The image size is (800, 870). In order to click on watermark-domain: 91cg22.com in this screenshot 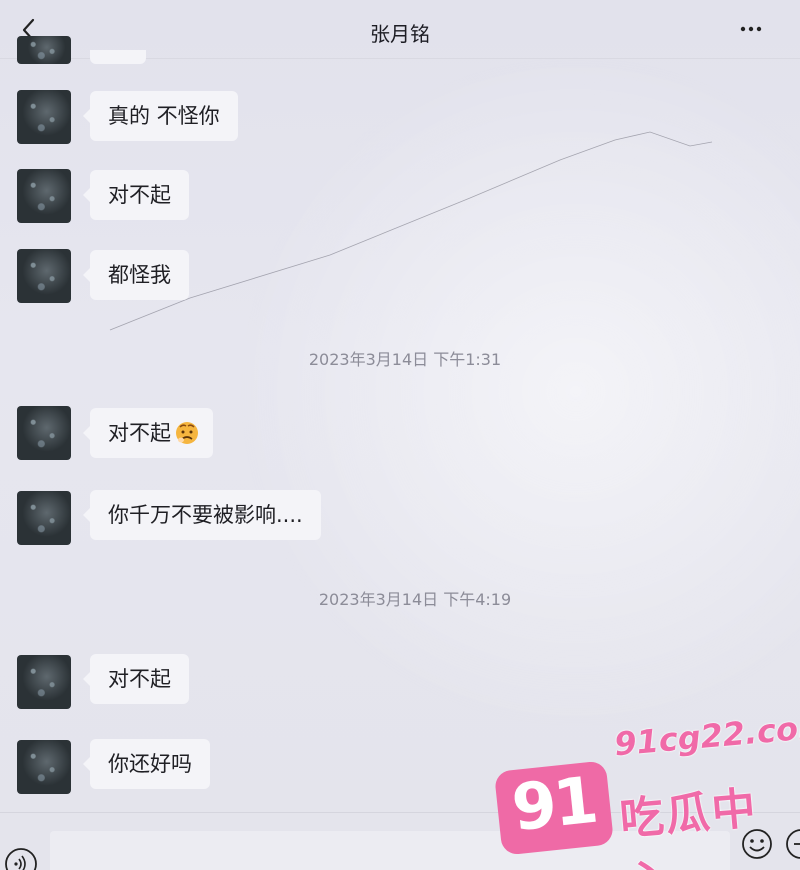, I will do `click(706, 735)`.